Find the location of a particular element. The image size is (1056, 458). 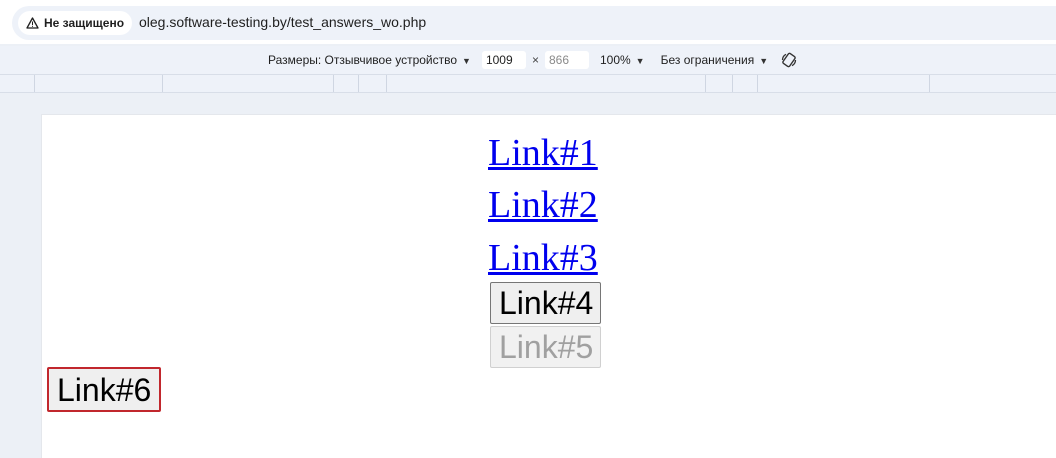

width-input: 1009 is located at coordinates (503, 60).